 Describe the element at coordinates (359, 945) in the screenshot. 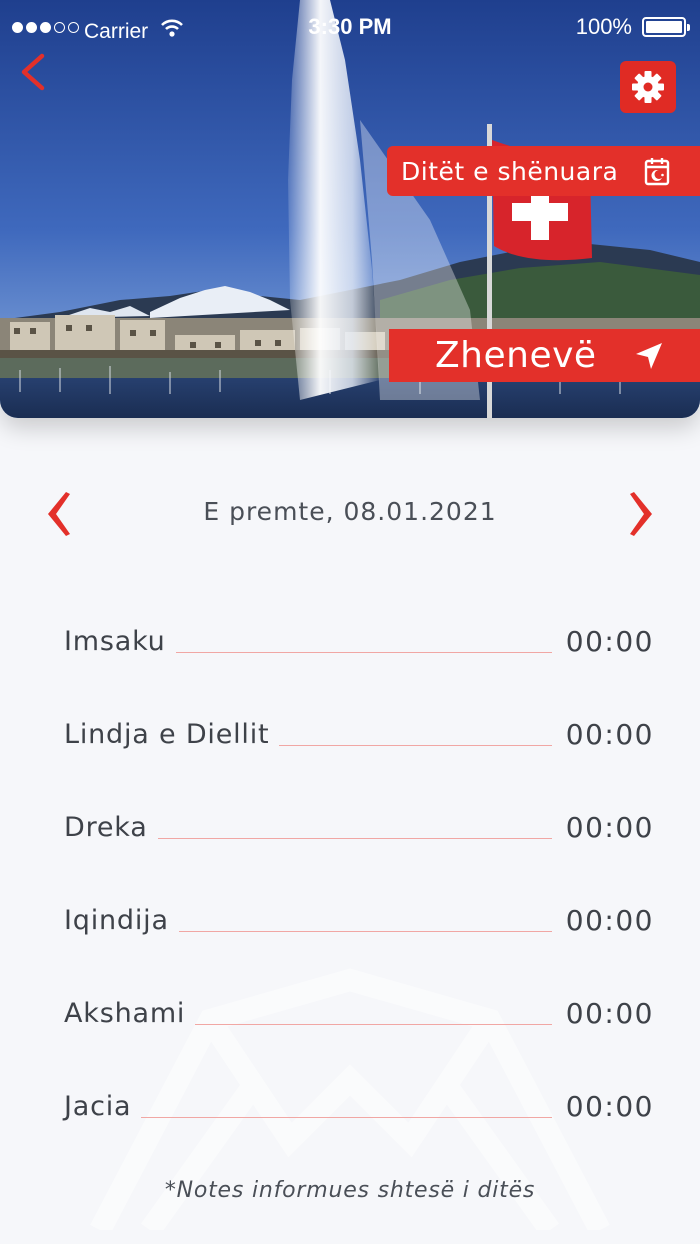

I see `prayer-row-iqindija: Iqindija 00:00` at that location.